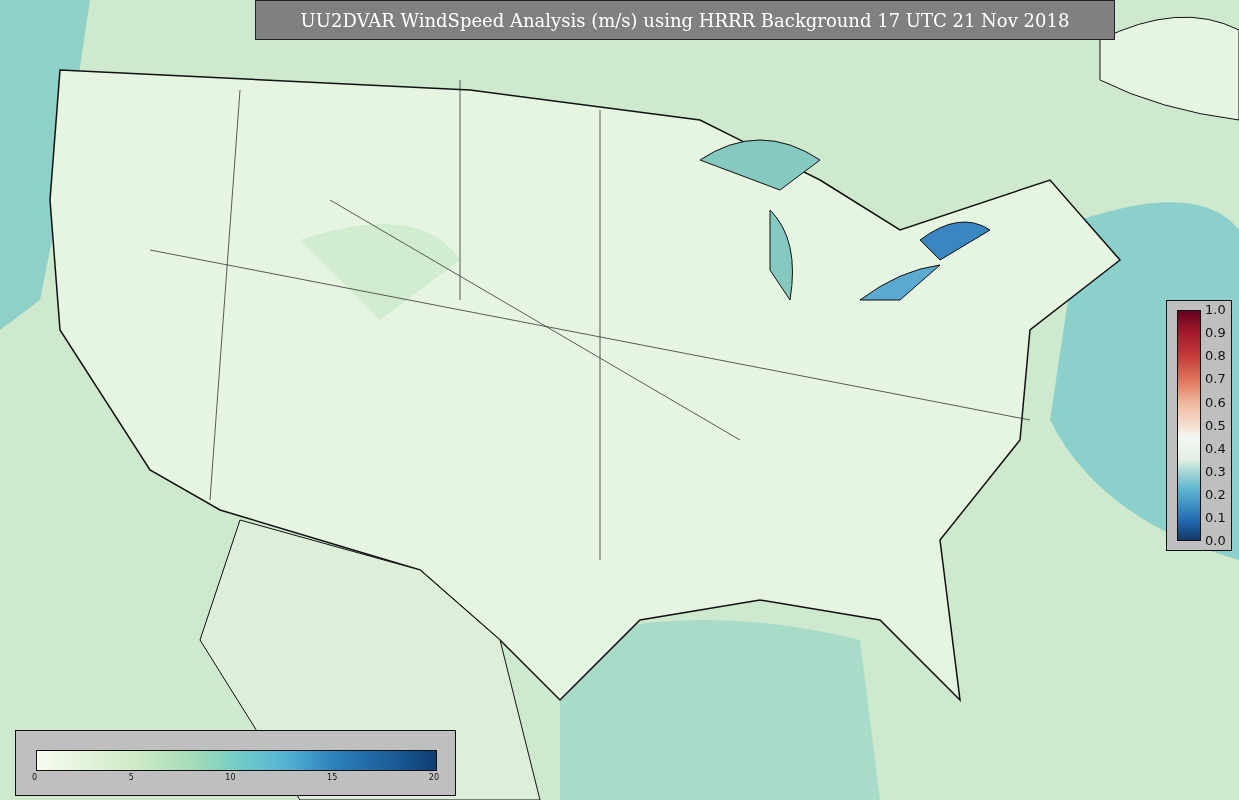  What do you see at coordinates (433, 778) in the screenshot?
I see `tick-label: 20` at bounding box center [433, 778].